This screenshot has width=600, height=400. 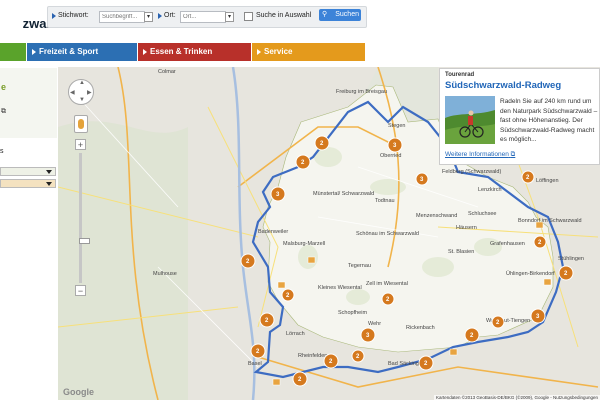 I want to click on town-label: Zell im Wiesental, so click(x=387, y=284).